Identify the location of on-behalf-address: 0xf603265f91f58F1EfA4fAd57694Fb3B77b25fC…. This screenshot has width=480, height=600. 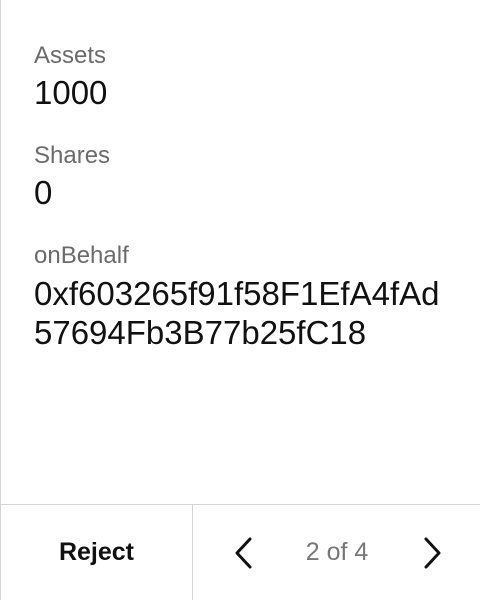
(237, 313).